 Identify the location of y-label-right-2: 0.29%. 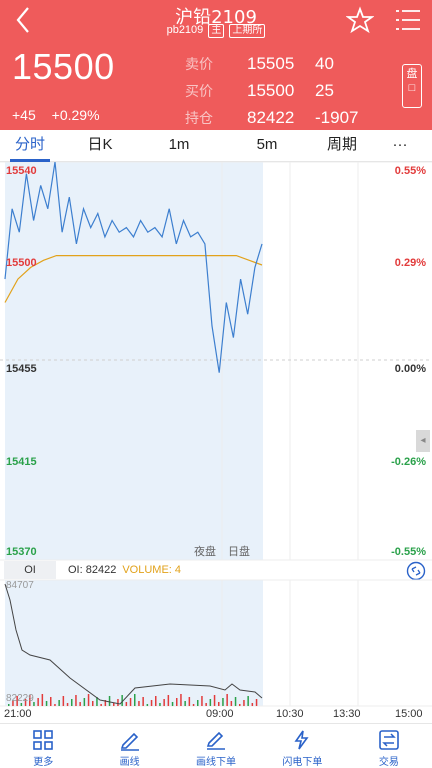
(410, 263).